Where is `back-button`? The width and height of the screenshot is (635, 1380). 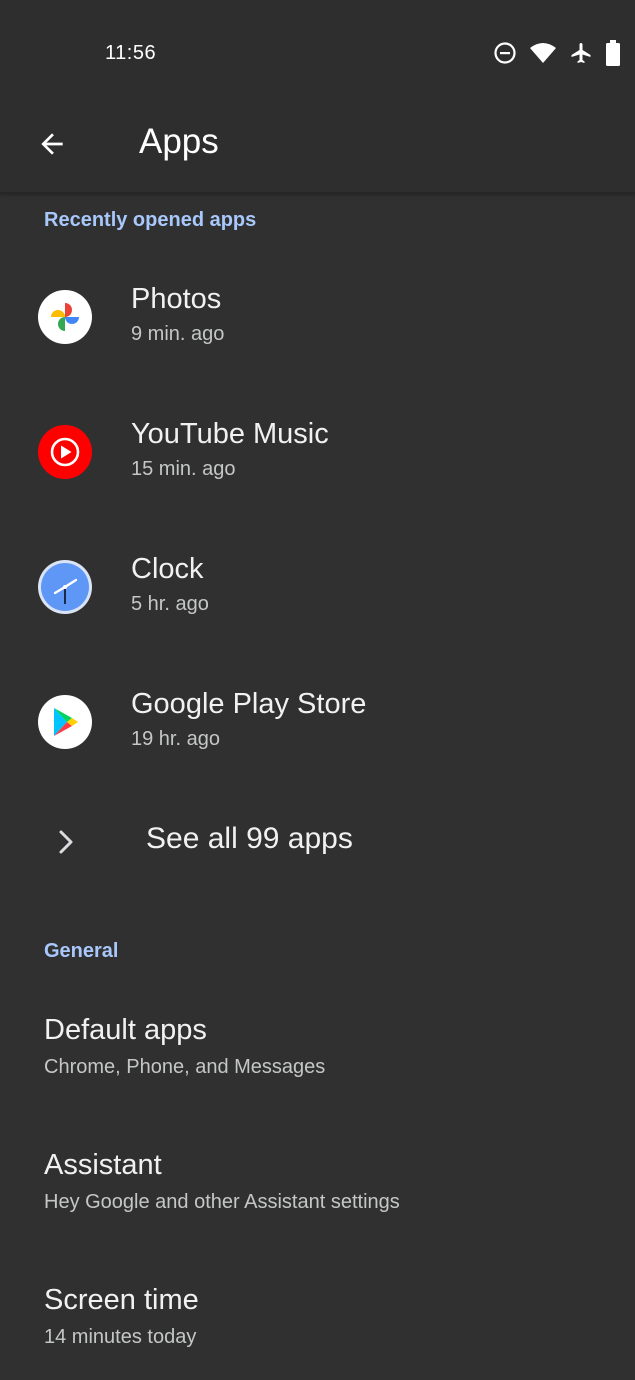 back-button is located at coordinates (52, 146).